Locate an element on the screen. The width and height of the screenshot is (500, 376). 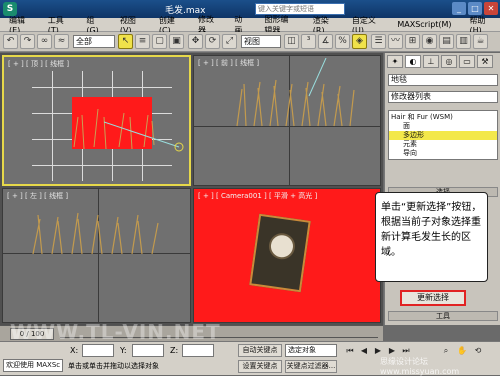
tutorial-callout: 单击“更新选择”按钮，根据当前子对象选择重新计算毛发生长的区域。 is located at coordinates (431, 237).